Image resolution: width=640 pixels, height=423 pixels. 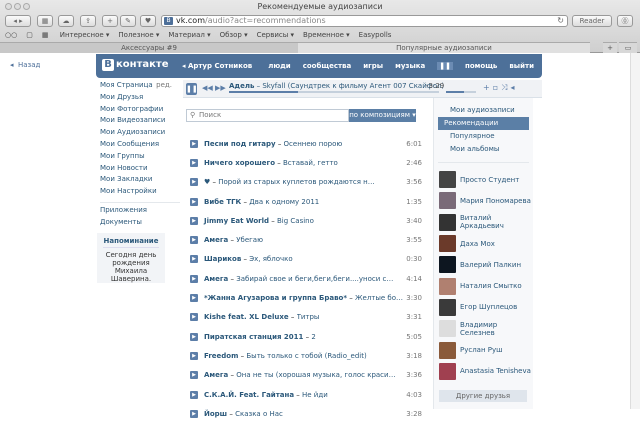 What do you see at coordinates (306, 162) in the screenshot?
I see `track-row: ▶ Ничего хорошего – Вставай, гетто 2:46` at bounding box center [306, 162].